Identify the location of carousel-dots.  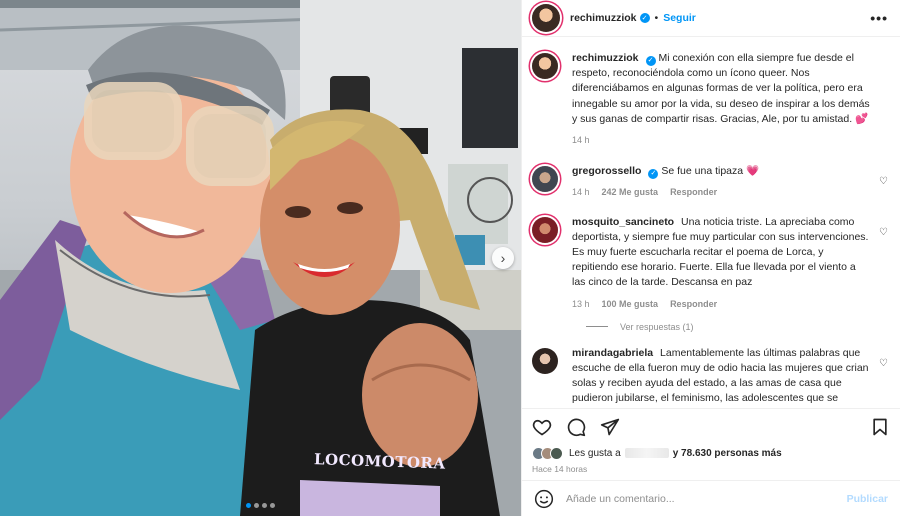
(260, 505).